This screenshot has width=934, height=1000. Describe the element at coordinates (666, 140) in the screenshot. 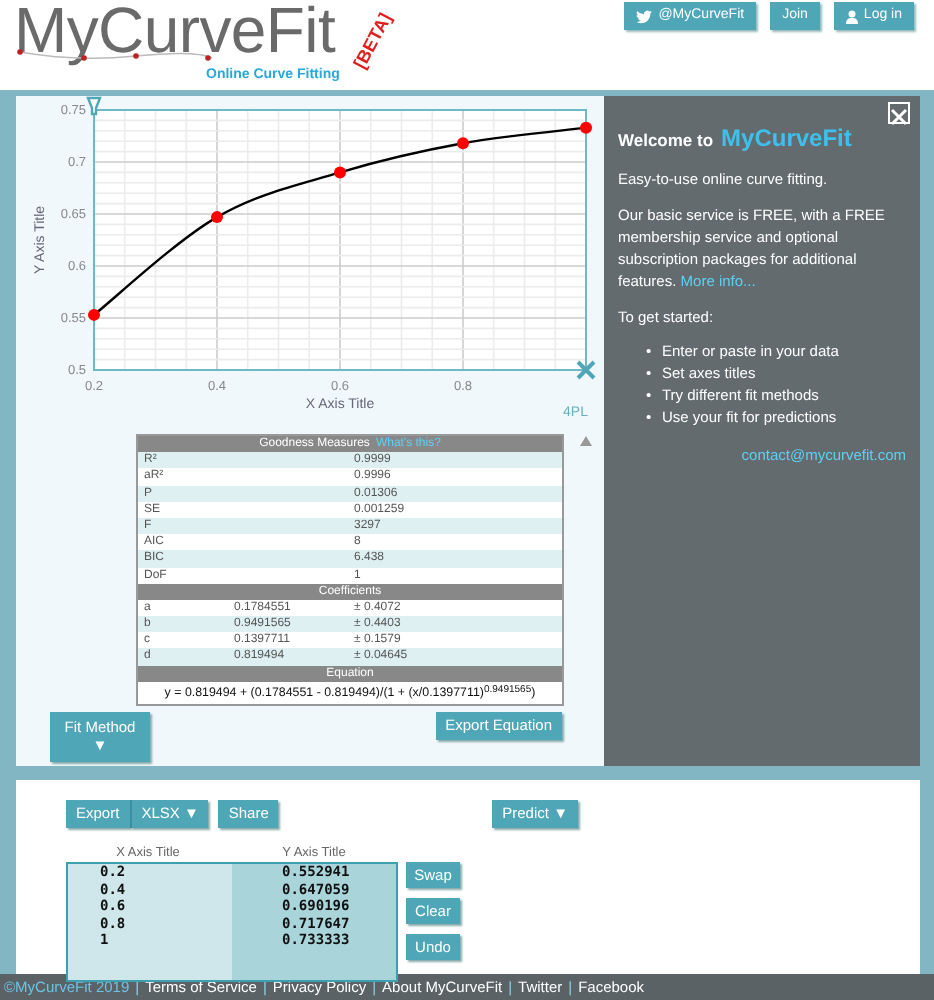

I see `welcome-title: Welcome to` at that location.